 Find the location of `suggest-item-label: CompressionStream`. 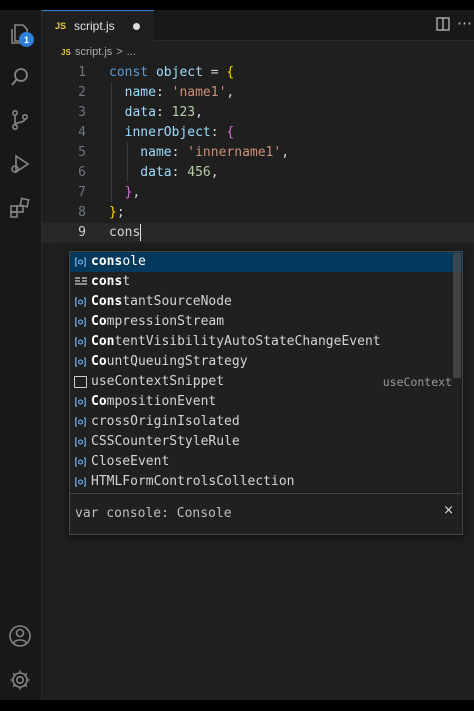

suggest-item-label: CompressionStream is located at coordinates (157, 322).